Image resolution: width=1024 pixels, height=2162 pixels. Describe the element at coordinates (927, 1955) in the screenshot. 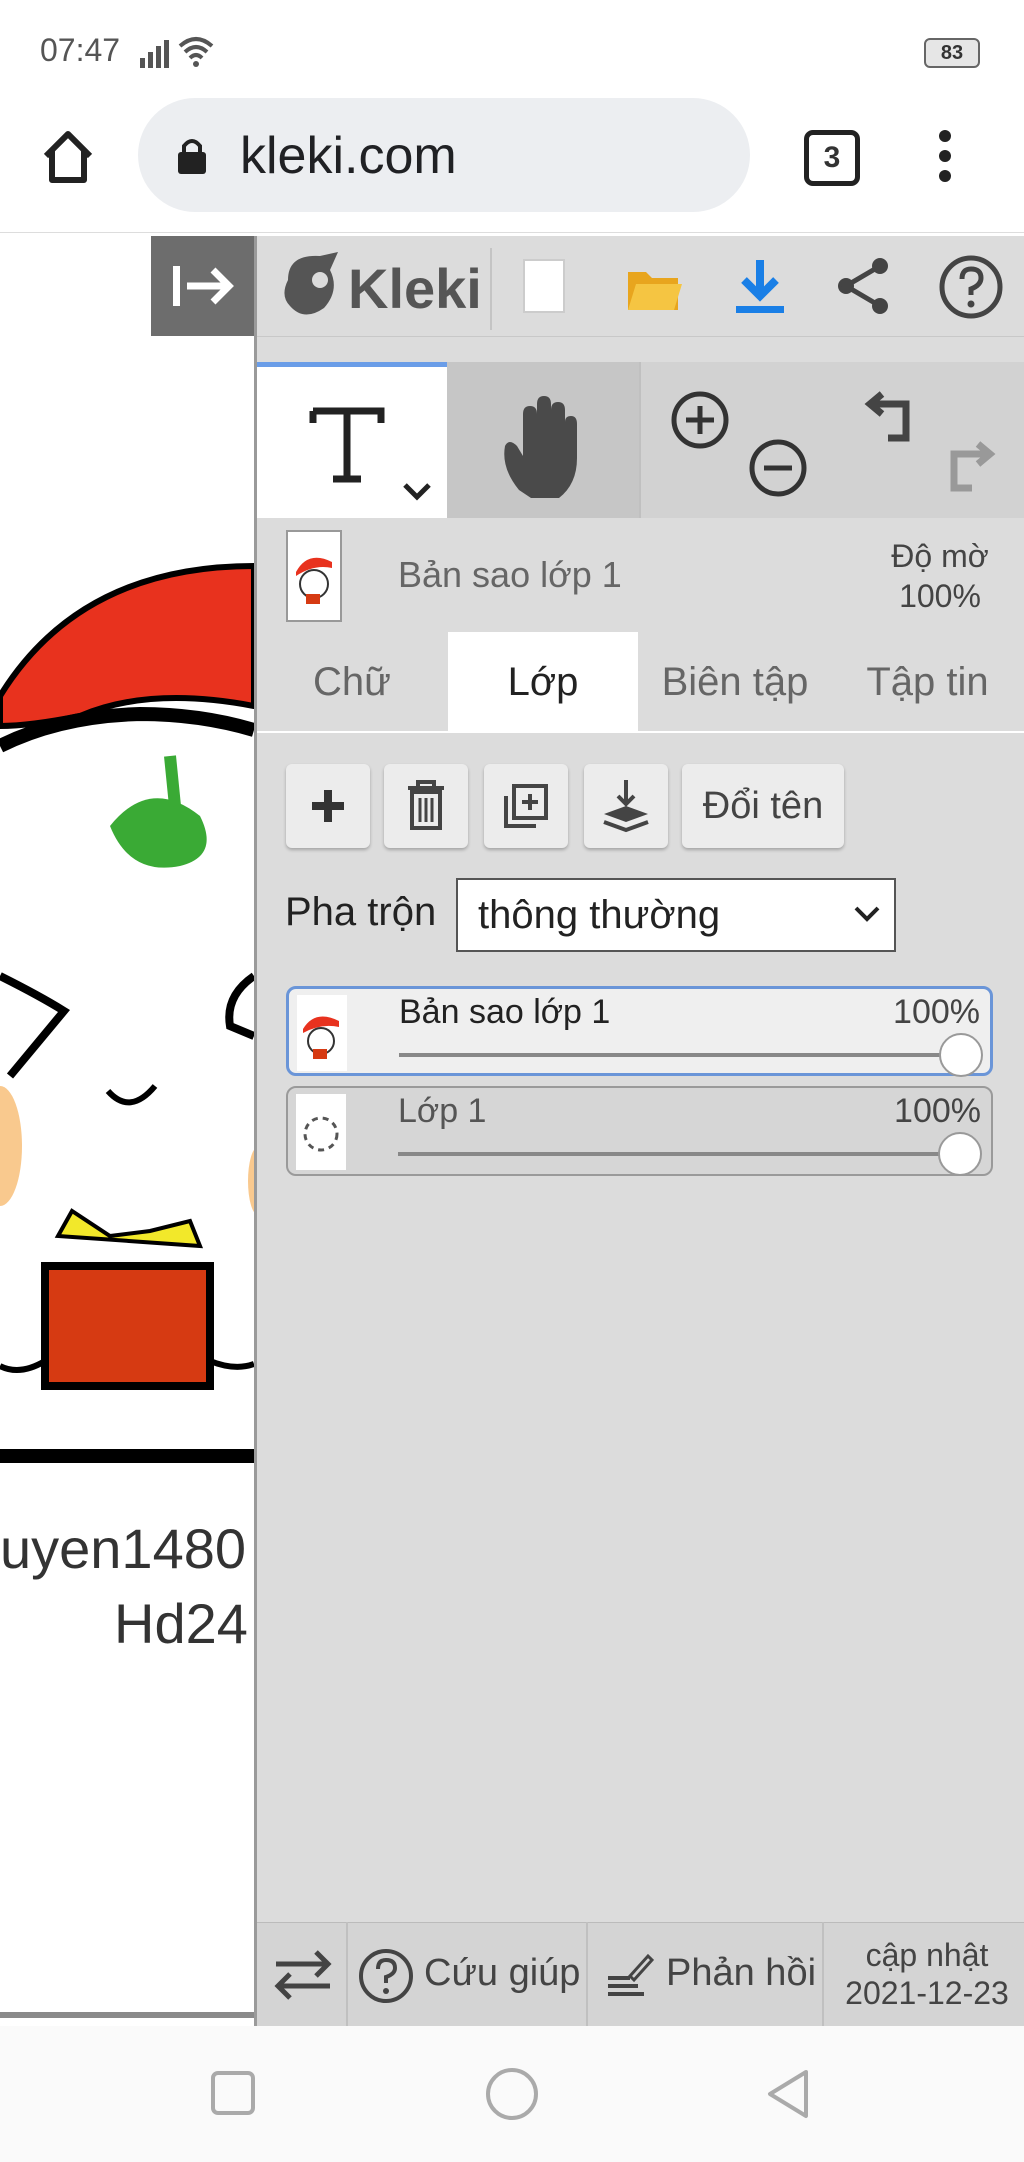

I see `update-label: cập nhật` at that location.